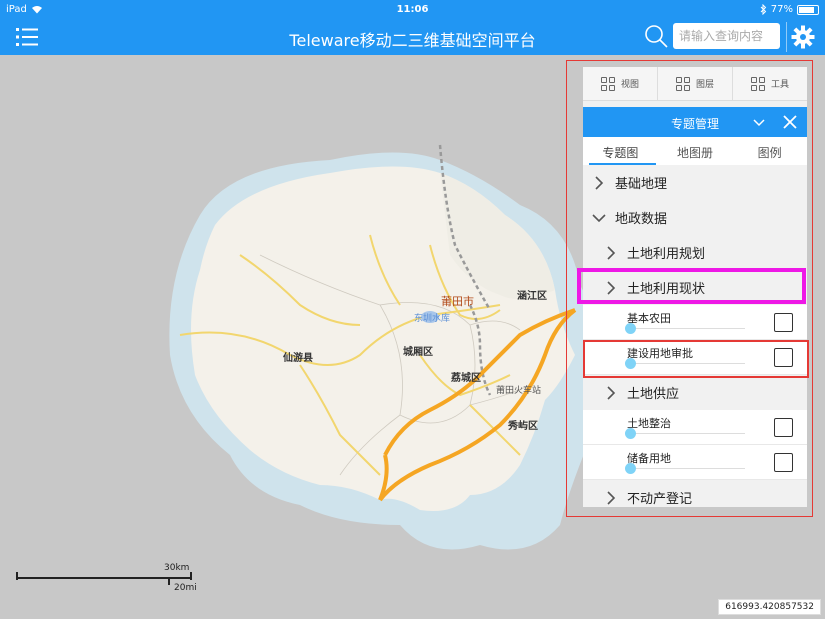  I want to click on tree-item-land-supply: 土地供应, so click(695, 392).